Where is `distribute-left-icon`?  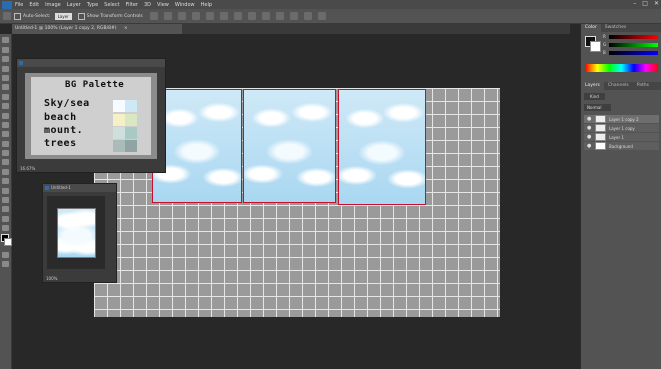 distribute-left-icon is located at coordinates (279, 16).